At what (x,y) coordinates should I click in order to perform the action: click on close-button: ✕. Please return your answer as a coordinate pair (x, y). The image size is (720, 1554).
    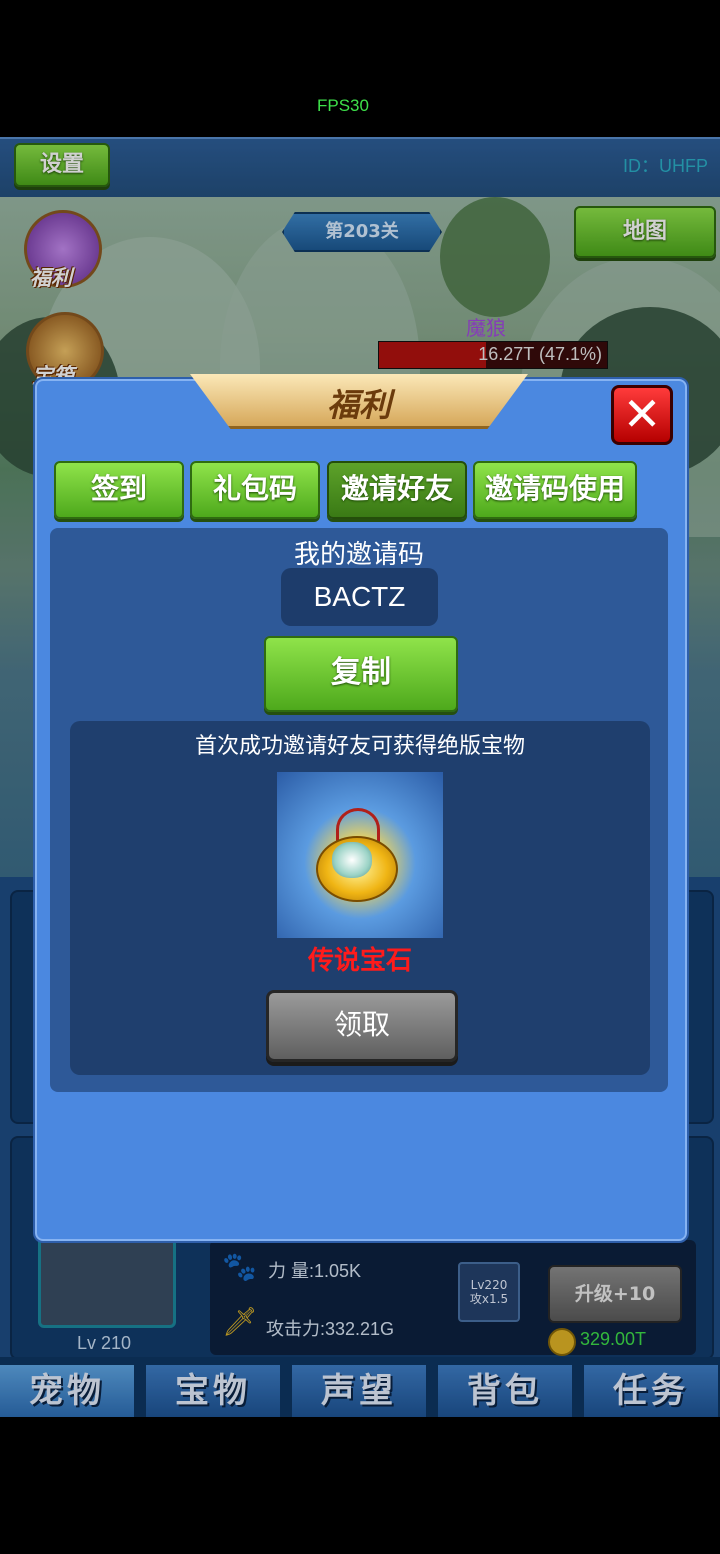
    Looking at the image, I should click on (642, 415).